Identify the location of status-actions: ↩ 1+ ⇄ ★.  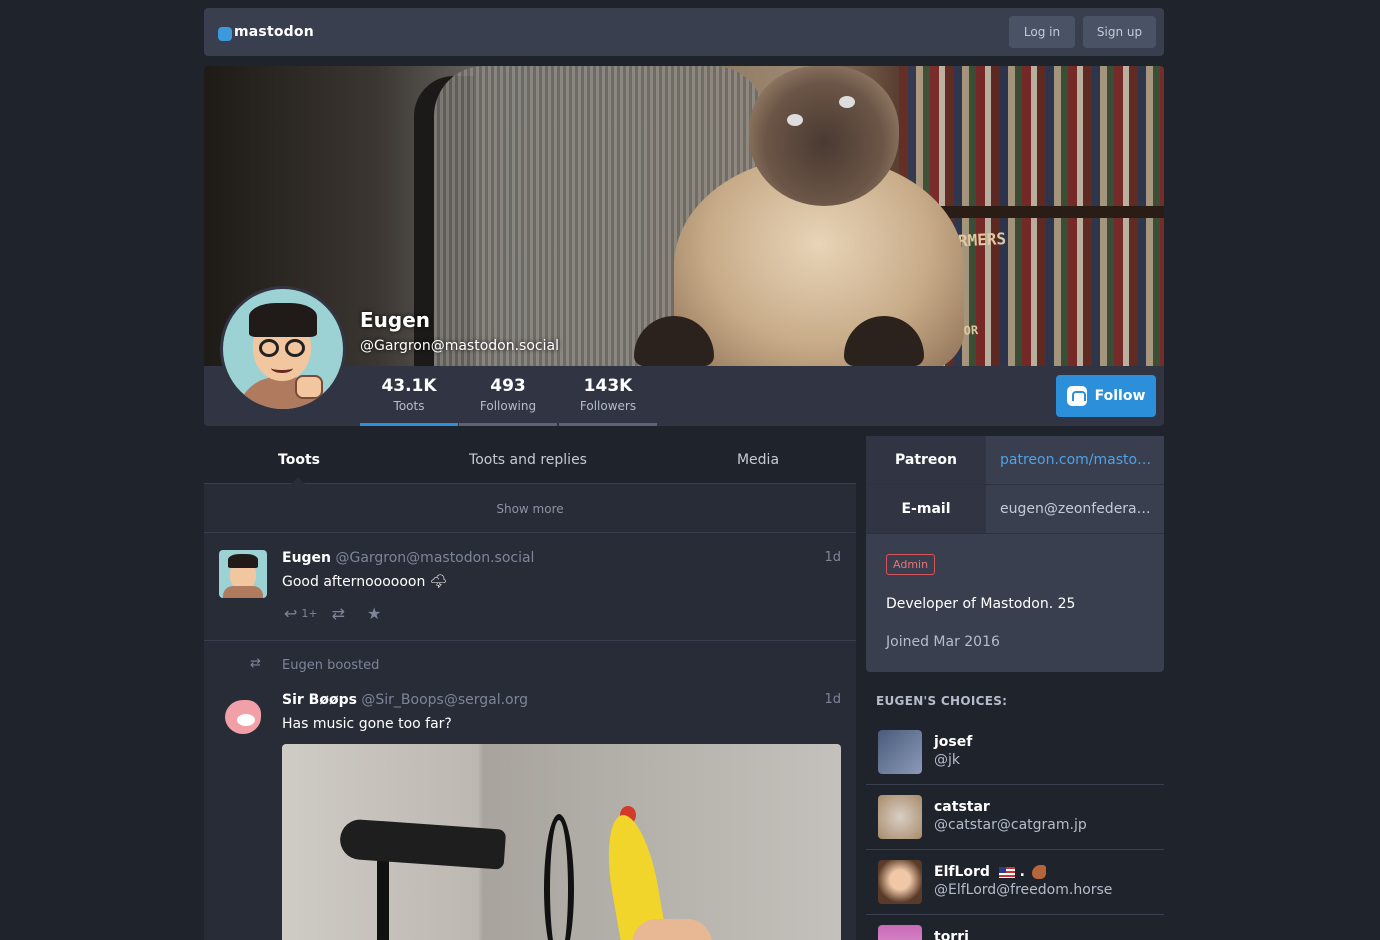
(332, 613).